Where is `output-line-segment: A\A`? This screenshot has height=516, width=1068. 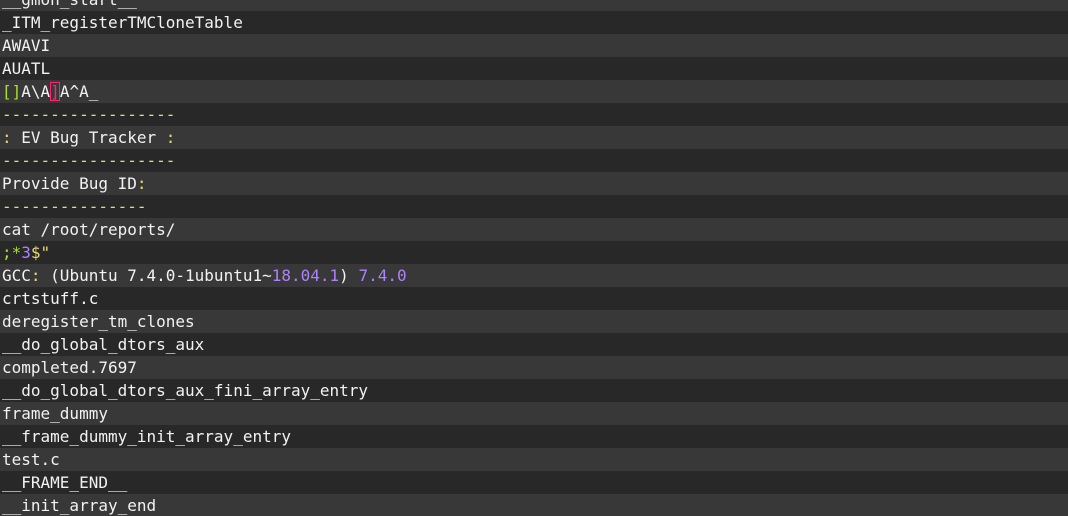
output-line-segment: A\A is located at coordinates (36, 91).